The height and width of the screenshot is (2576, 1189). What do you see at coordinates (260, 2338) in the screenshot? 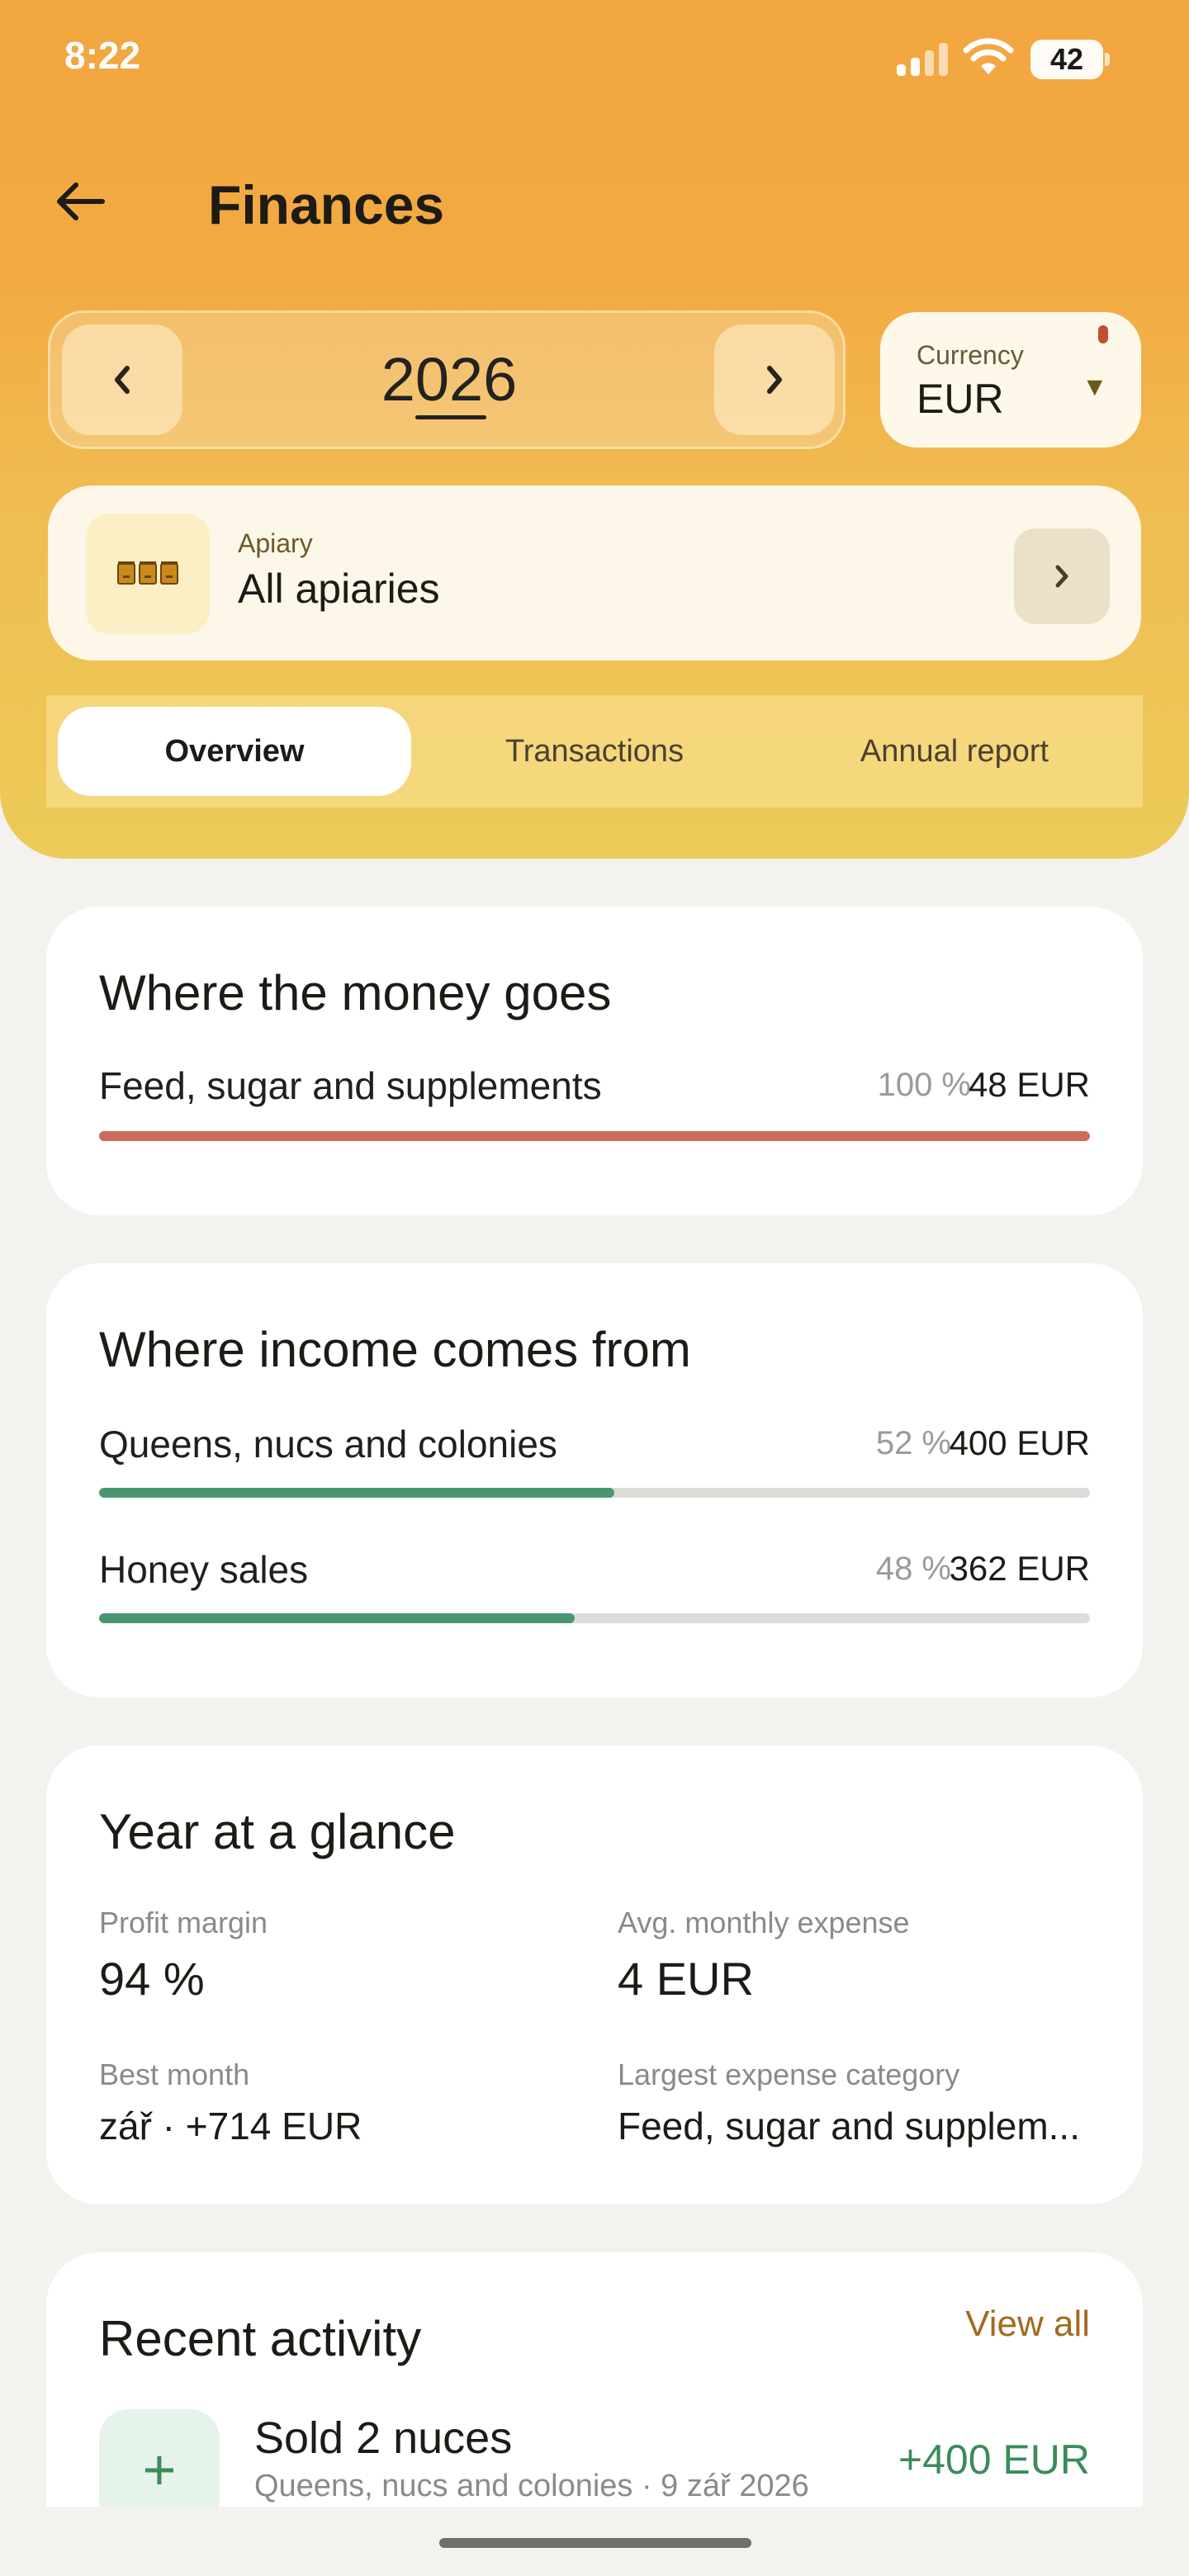
I see `recent-title: Recent activity` at bounding box center [260, 2338].